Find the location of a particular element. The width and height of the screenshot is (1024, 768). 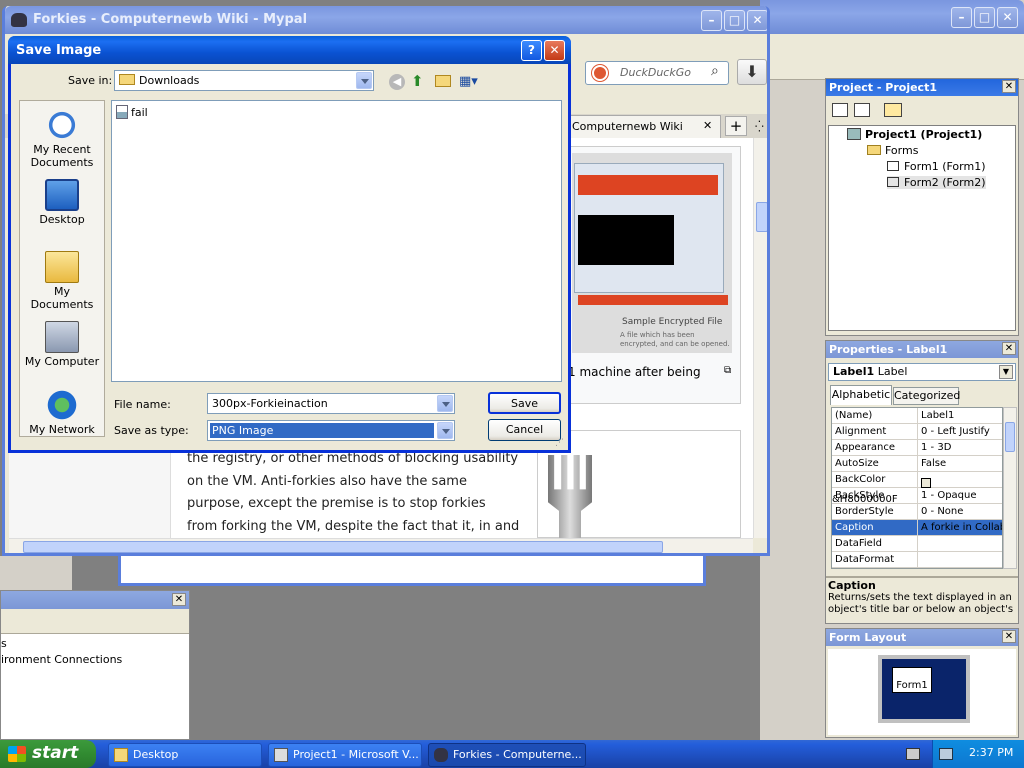

save-in-label: Save in: is located at coordinates (90, 80).